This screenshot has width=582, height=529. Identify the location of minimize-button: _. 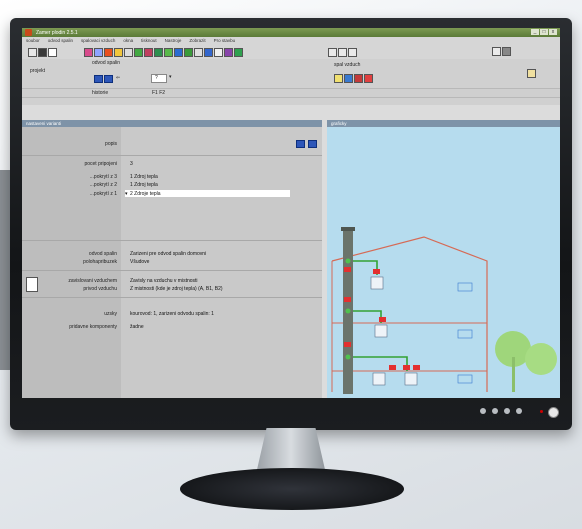
(535, 32).